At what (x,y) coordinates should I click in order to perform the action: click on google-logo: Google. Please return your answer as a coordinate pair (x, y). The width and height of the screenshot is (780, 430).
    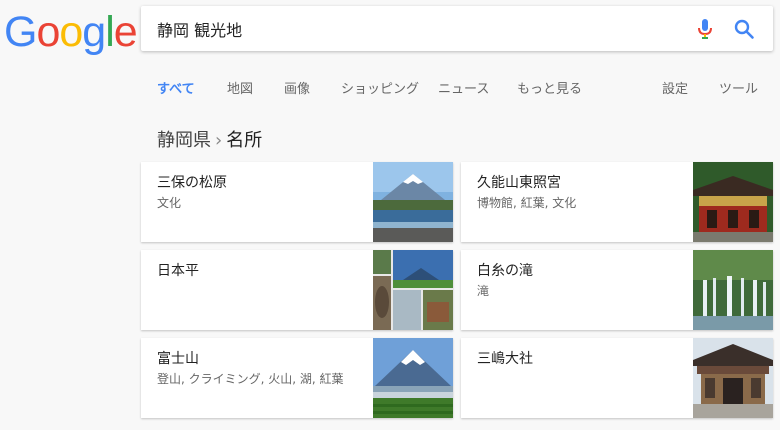
    Looking at the image, I should click on (71, 32).